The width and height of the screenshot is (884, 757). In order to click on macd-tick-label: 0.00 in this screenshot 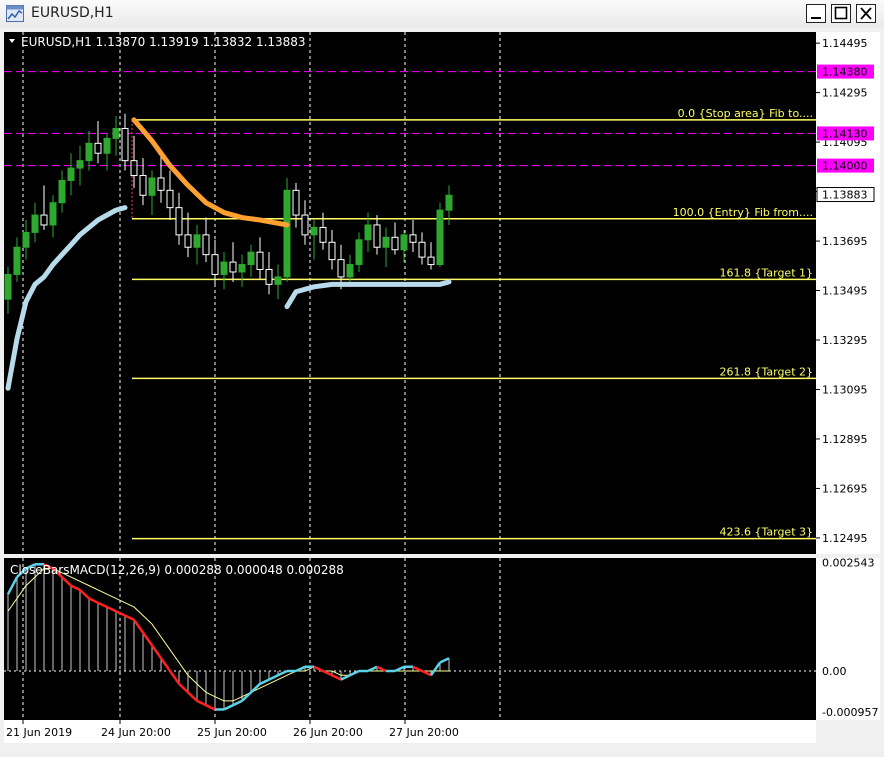, I will do `click(834, 671)`.